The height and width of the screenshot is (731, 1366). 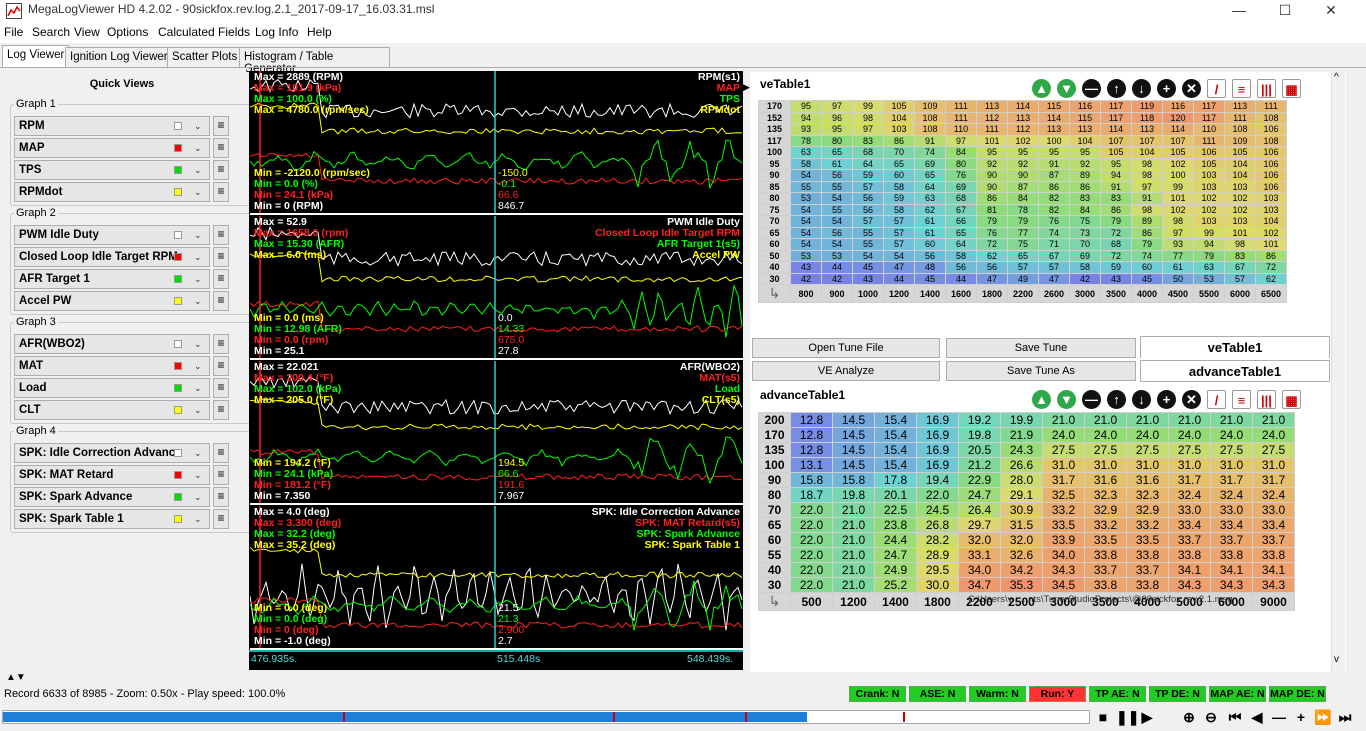 I want to click on log-position-scrollbar, so click(x=546, y=717).